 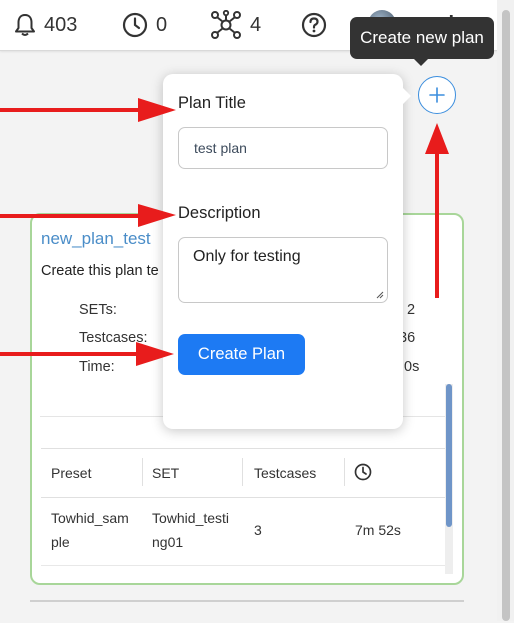 I want to click on plan-description: Create this plan te, so click(x=100, y=271).